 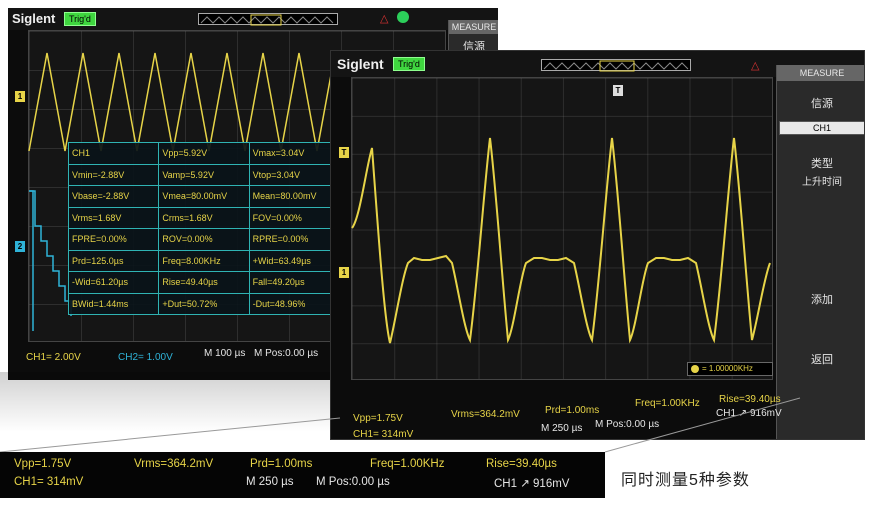 I want to click on table-row: BWid=1.44ms +Dut=50.72% -Dut=48.96%, so click(x=204, y=303).